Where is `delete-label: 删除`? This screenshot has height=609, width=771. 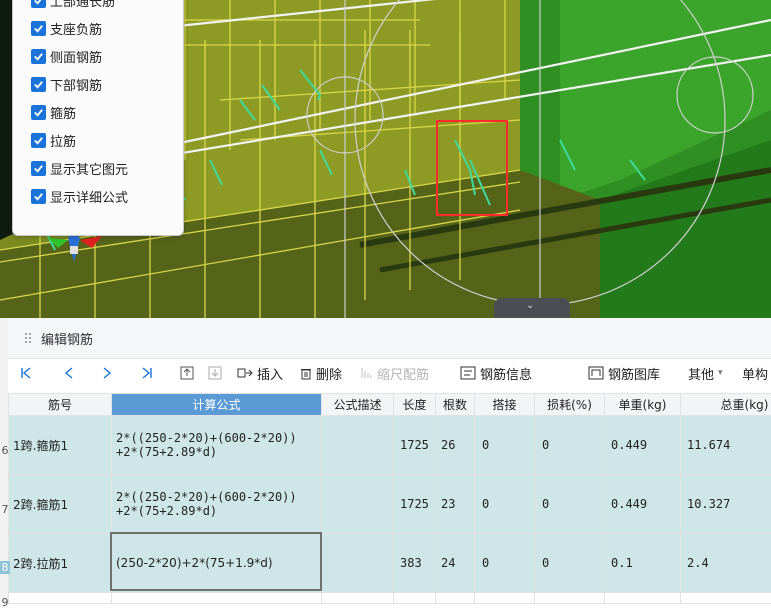
delete-label: 删除 is located at coordinates (329, 373).